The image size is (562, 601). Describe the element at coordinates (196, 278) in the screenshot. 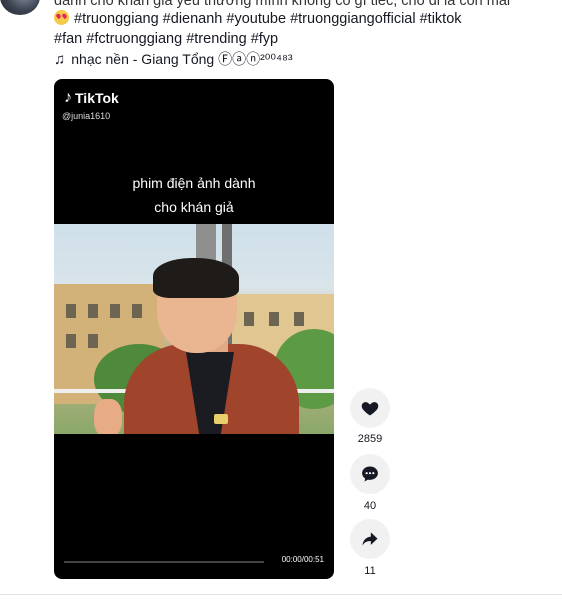

I see `person-hair` at that location.